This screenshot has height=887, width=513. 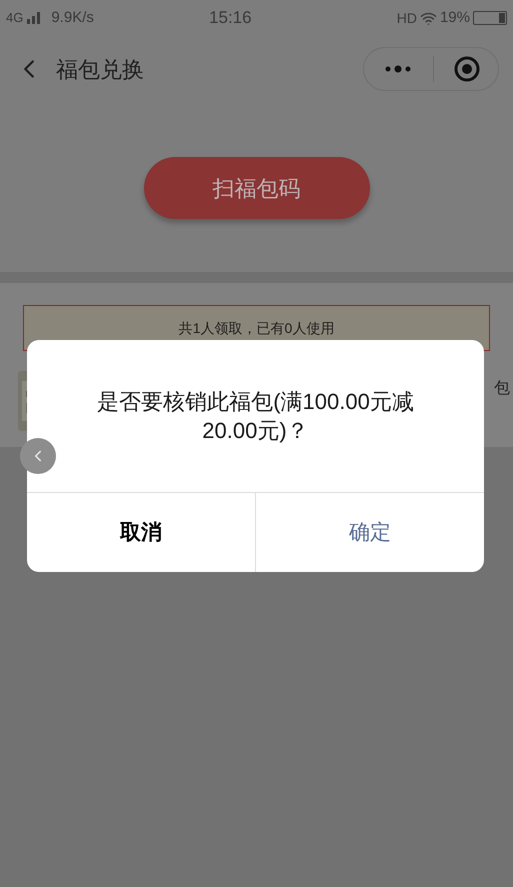 What do you see at coordinates (257, 188) in the screenshot?
I see `scan-button: 扫福包码` at bounding box center [257, 188].